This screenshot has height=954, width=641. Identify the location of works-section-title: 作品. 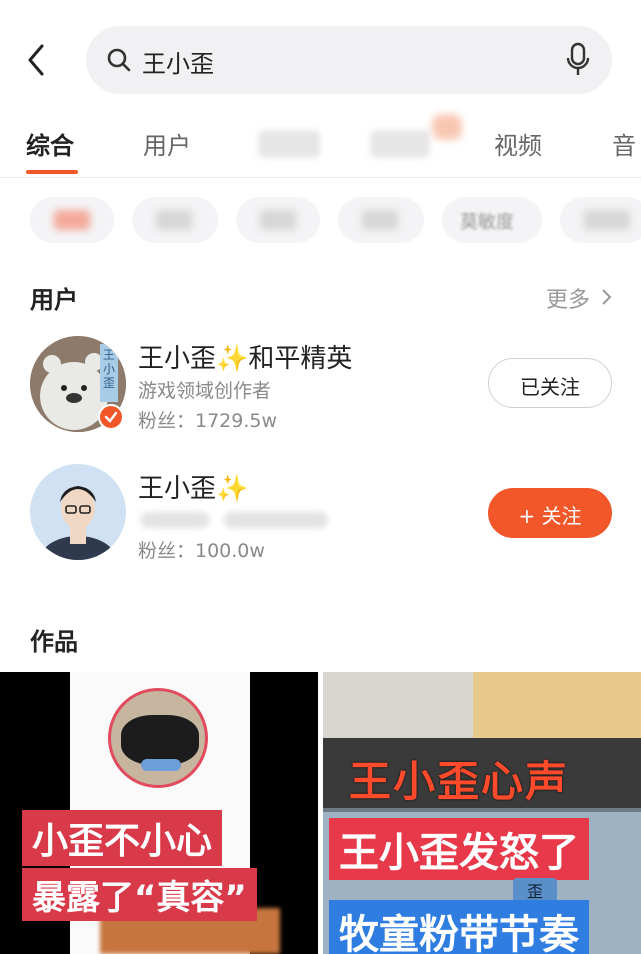
(54, 642).